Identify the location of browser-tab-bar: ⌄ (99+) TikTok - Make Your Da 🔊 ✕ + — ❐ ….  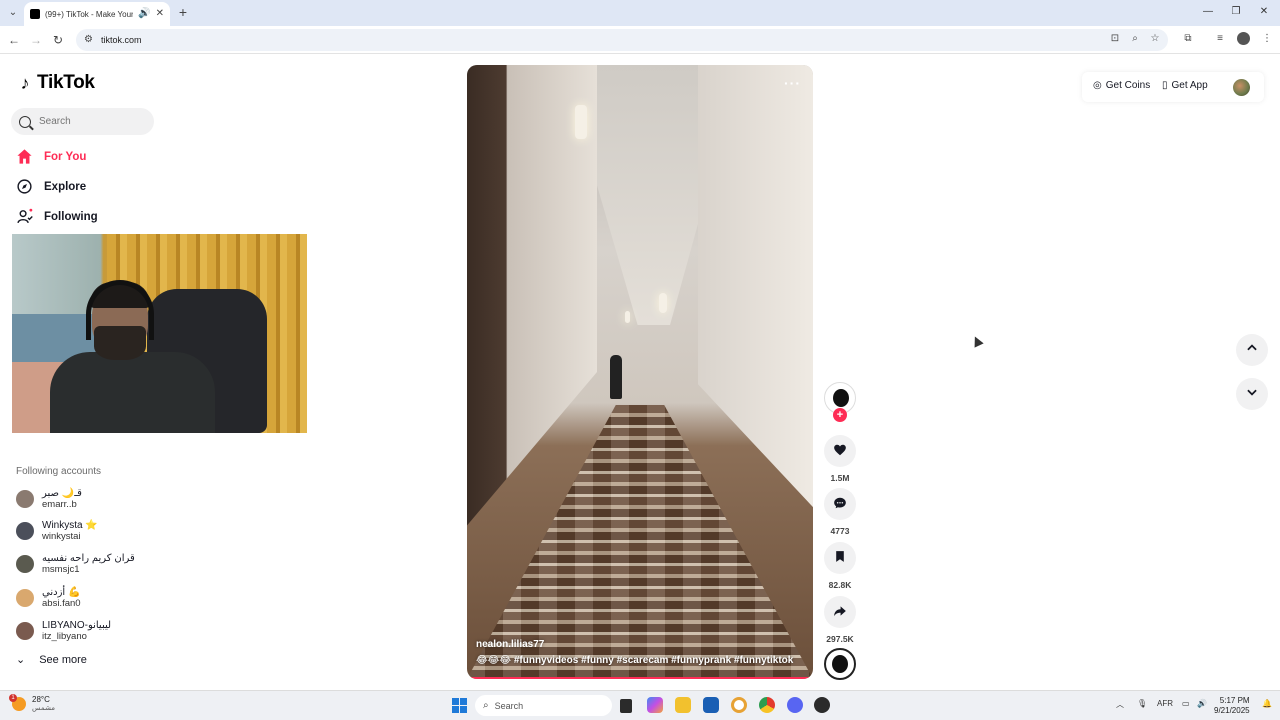
(640, 13).